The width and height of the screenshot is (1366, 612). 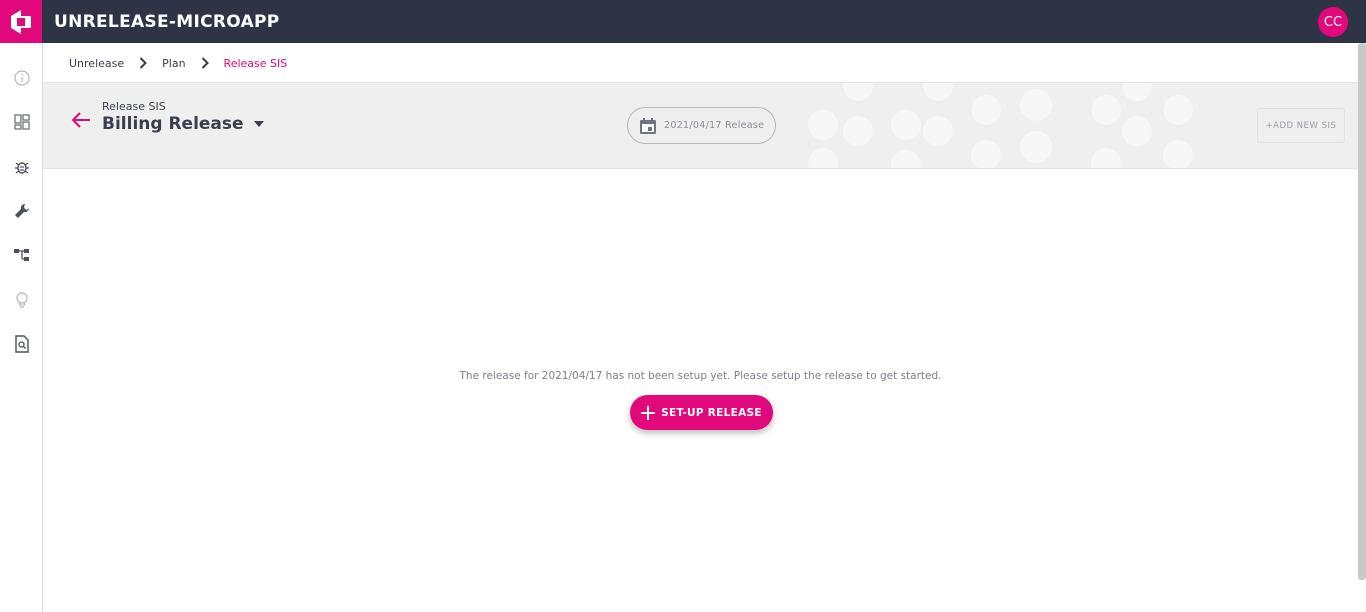 I want to click on release-title: Billing Release, so click(x=173, y=124).